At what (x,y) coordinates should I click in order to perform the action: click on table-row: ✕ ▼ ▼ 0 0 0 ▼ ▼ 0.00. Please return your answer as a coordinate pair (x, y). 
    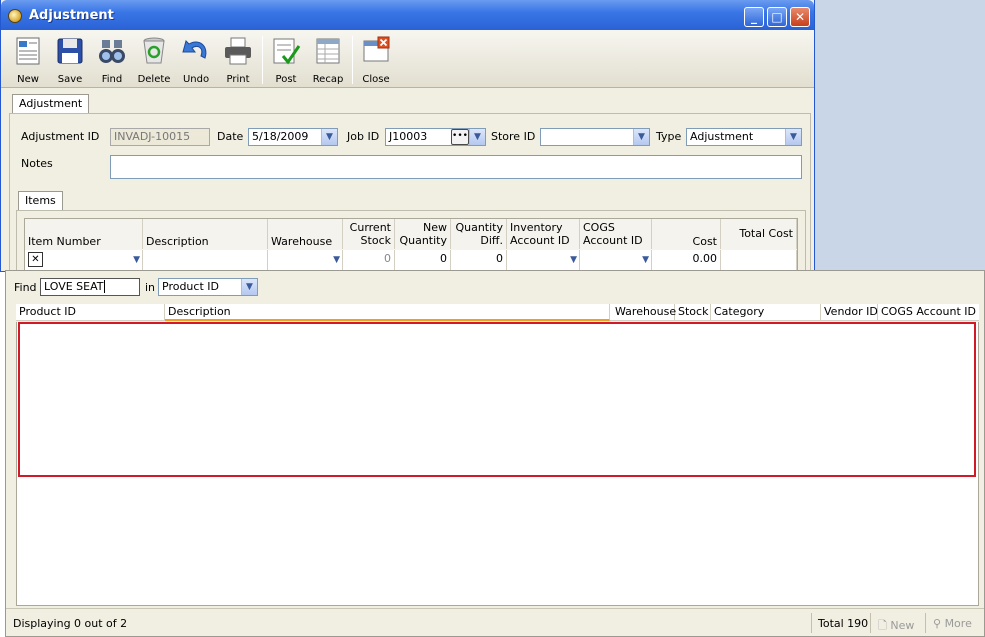
    Looking at the image, I should click on (411, 260).